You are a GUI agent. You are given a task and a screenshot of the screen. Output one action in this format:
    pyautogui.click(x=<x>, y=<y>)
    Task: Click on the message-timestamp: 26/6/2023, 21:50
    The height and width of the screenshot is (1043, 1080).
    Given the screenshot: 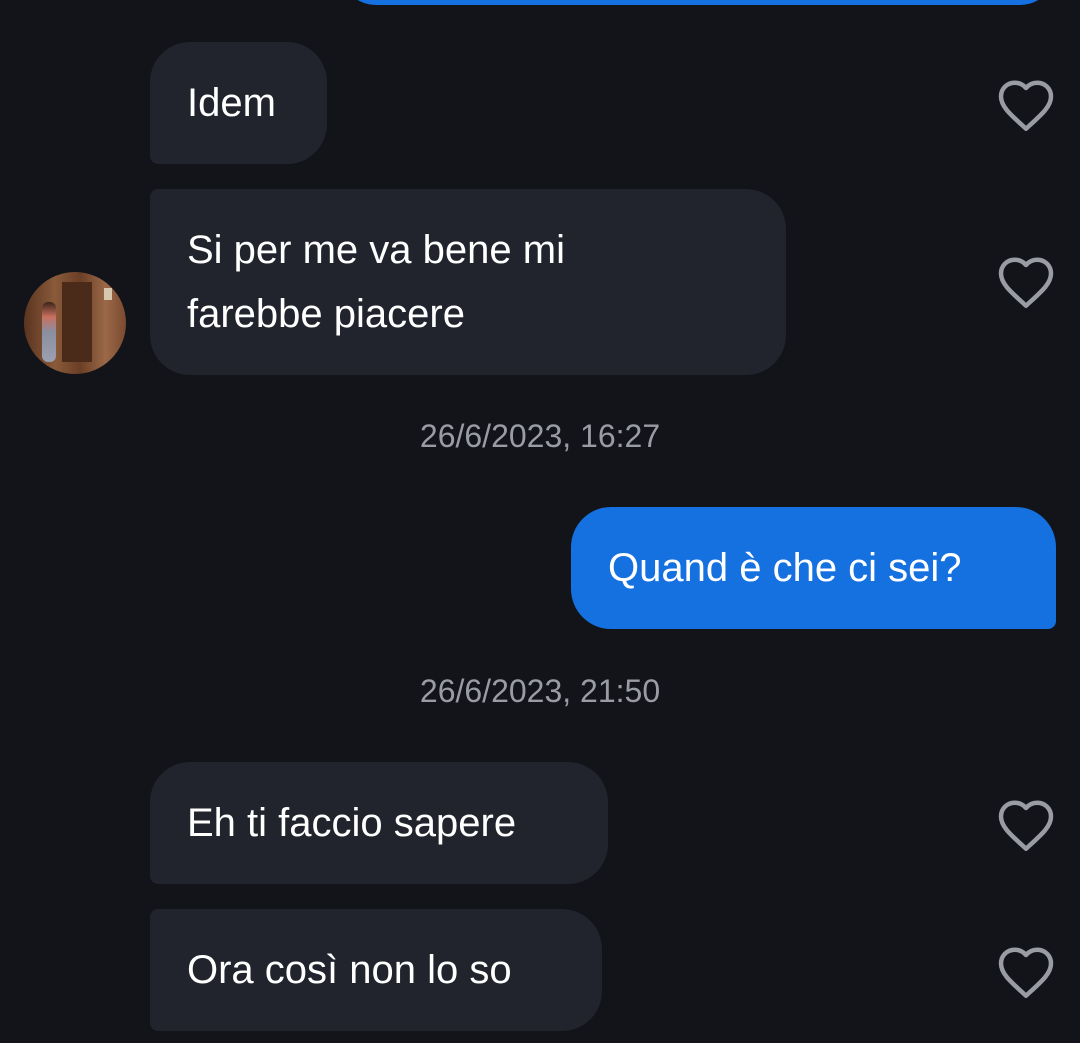 What is the action you would take?
    pyautogui.click(x=540, y=691)
    